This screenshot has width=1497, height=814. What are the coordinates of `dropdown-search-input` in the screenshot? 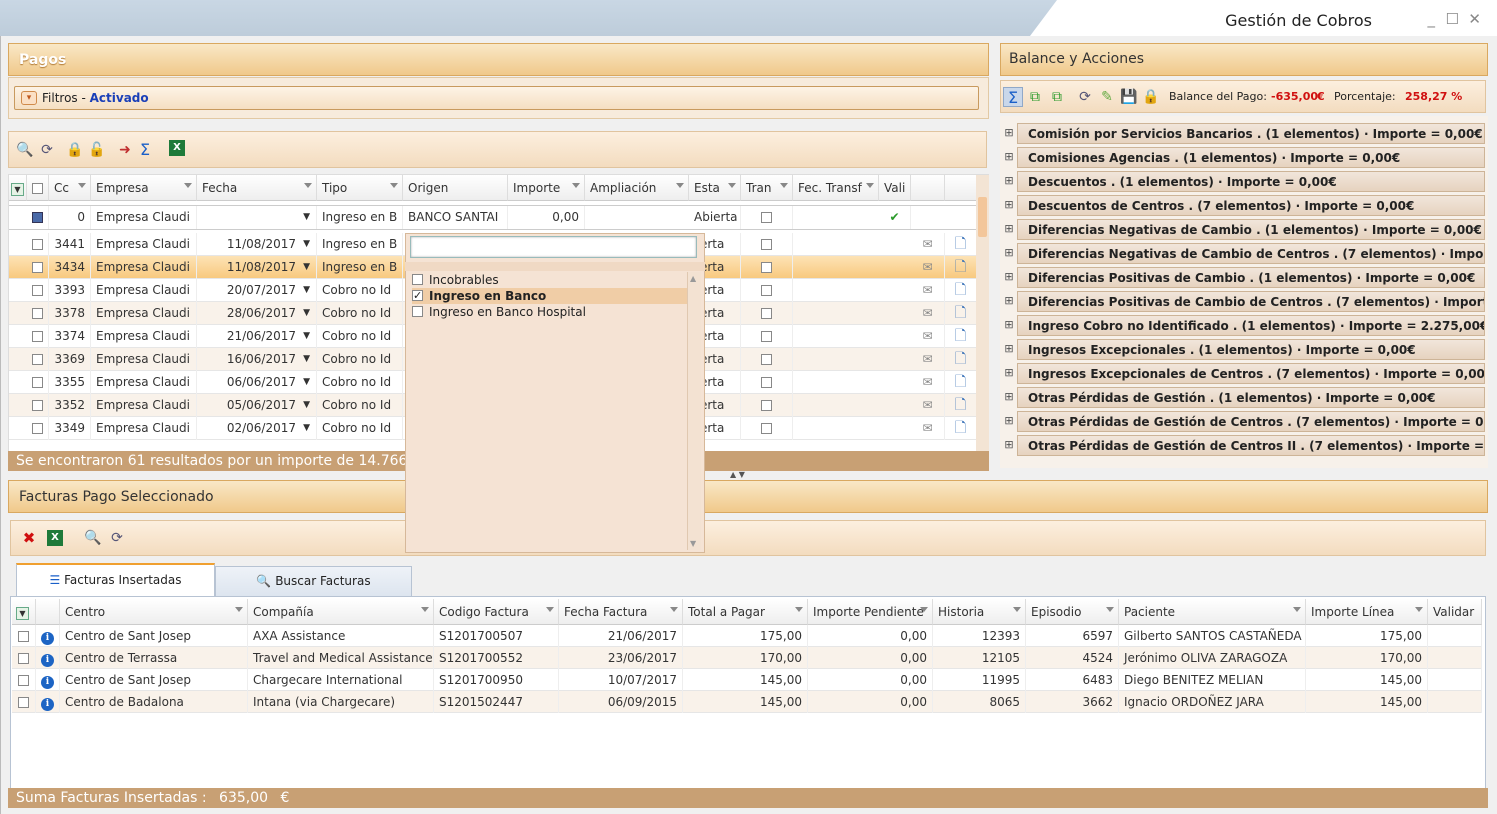 It's located at (553, 247).